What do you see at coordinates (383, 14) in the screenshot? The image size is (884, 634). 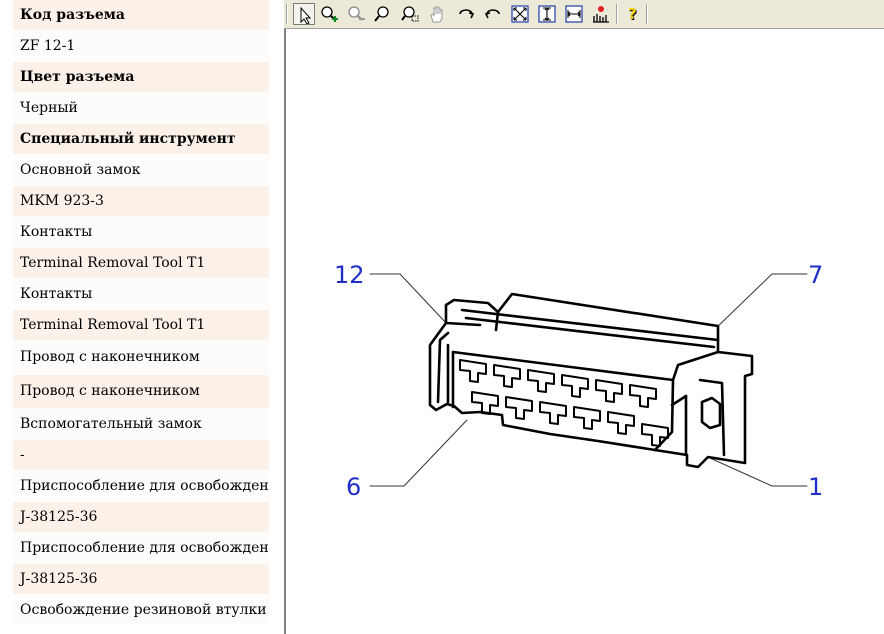 I see `toolbar-button-zoom` at bounding box center [383, 14].